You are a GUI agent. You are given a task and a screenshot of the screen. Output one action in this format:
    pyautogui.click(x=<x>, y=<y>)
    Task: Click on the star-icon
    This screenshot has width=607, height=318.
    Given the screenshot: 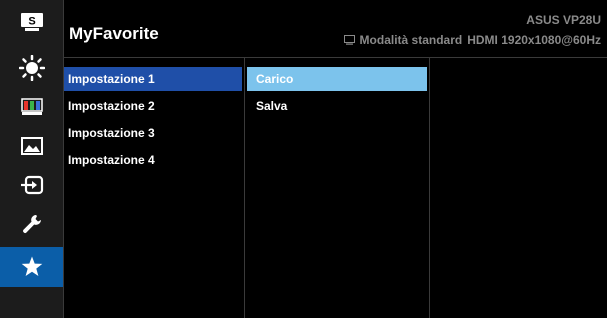 What is the action you would take?
    pyautogui.click(x=31, y=266)
    